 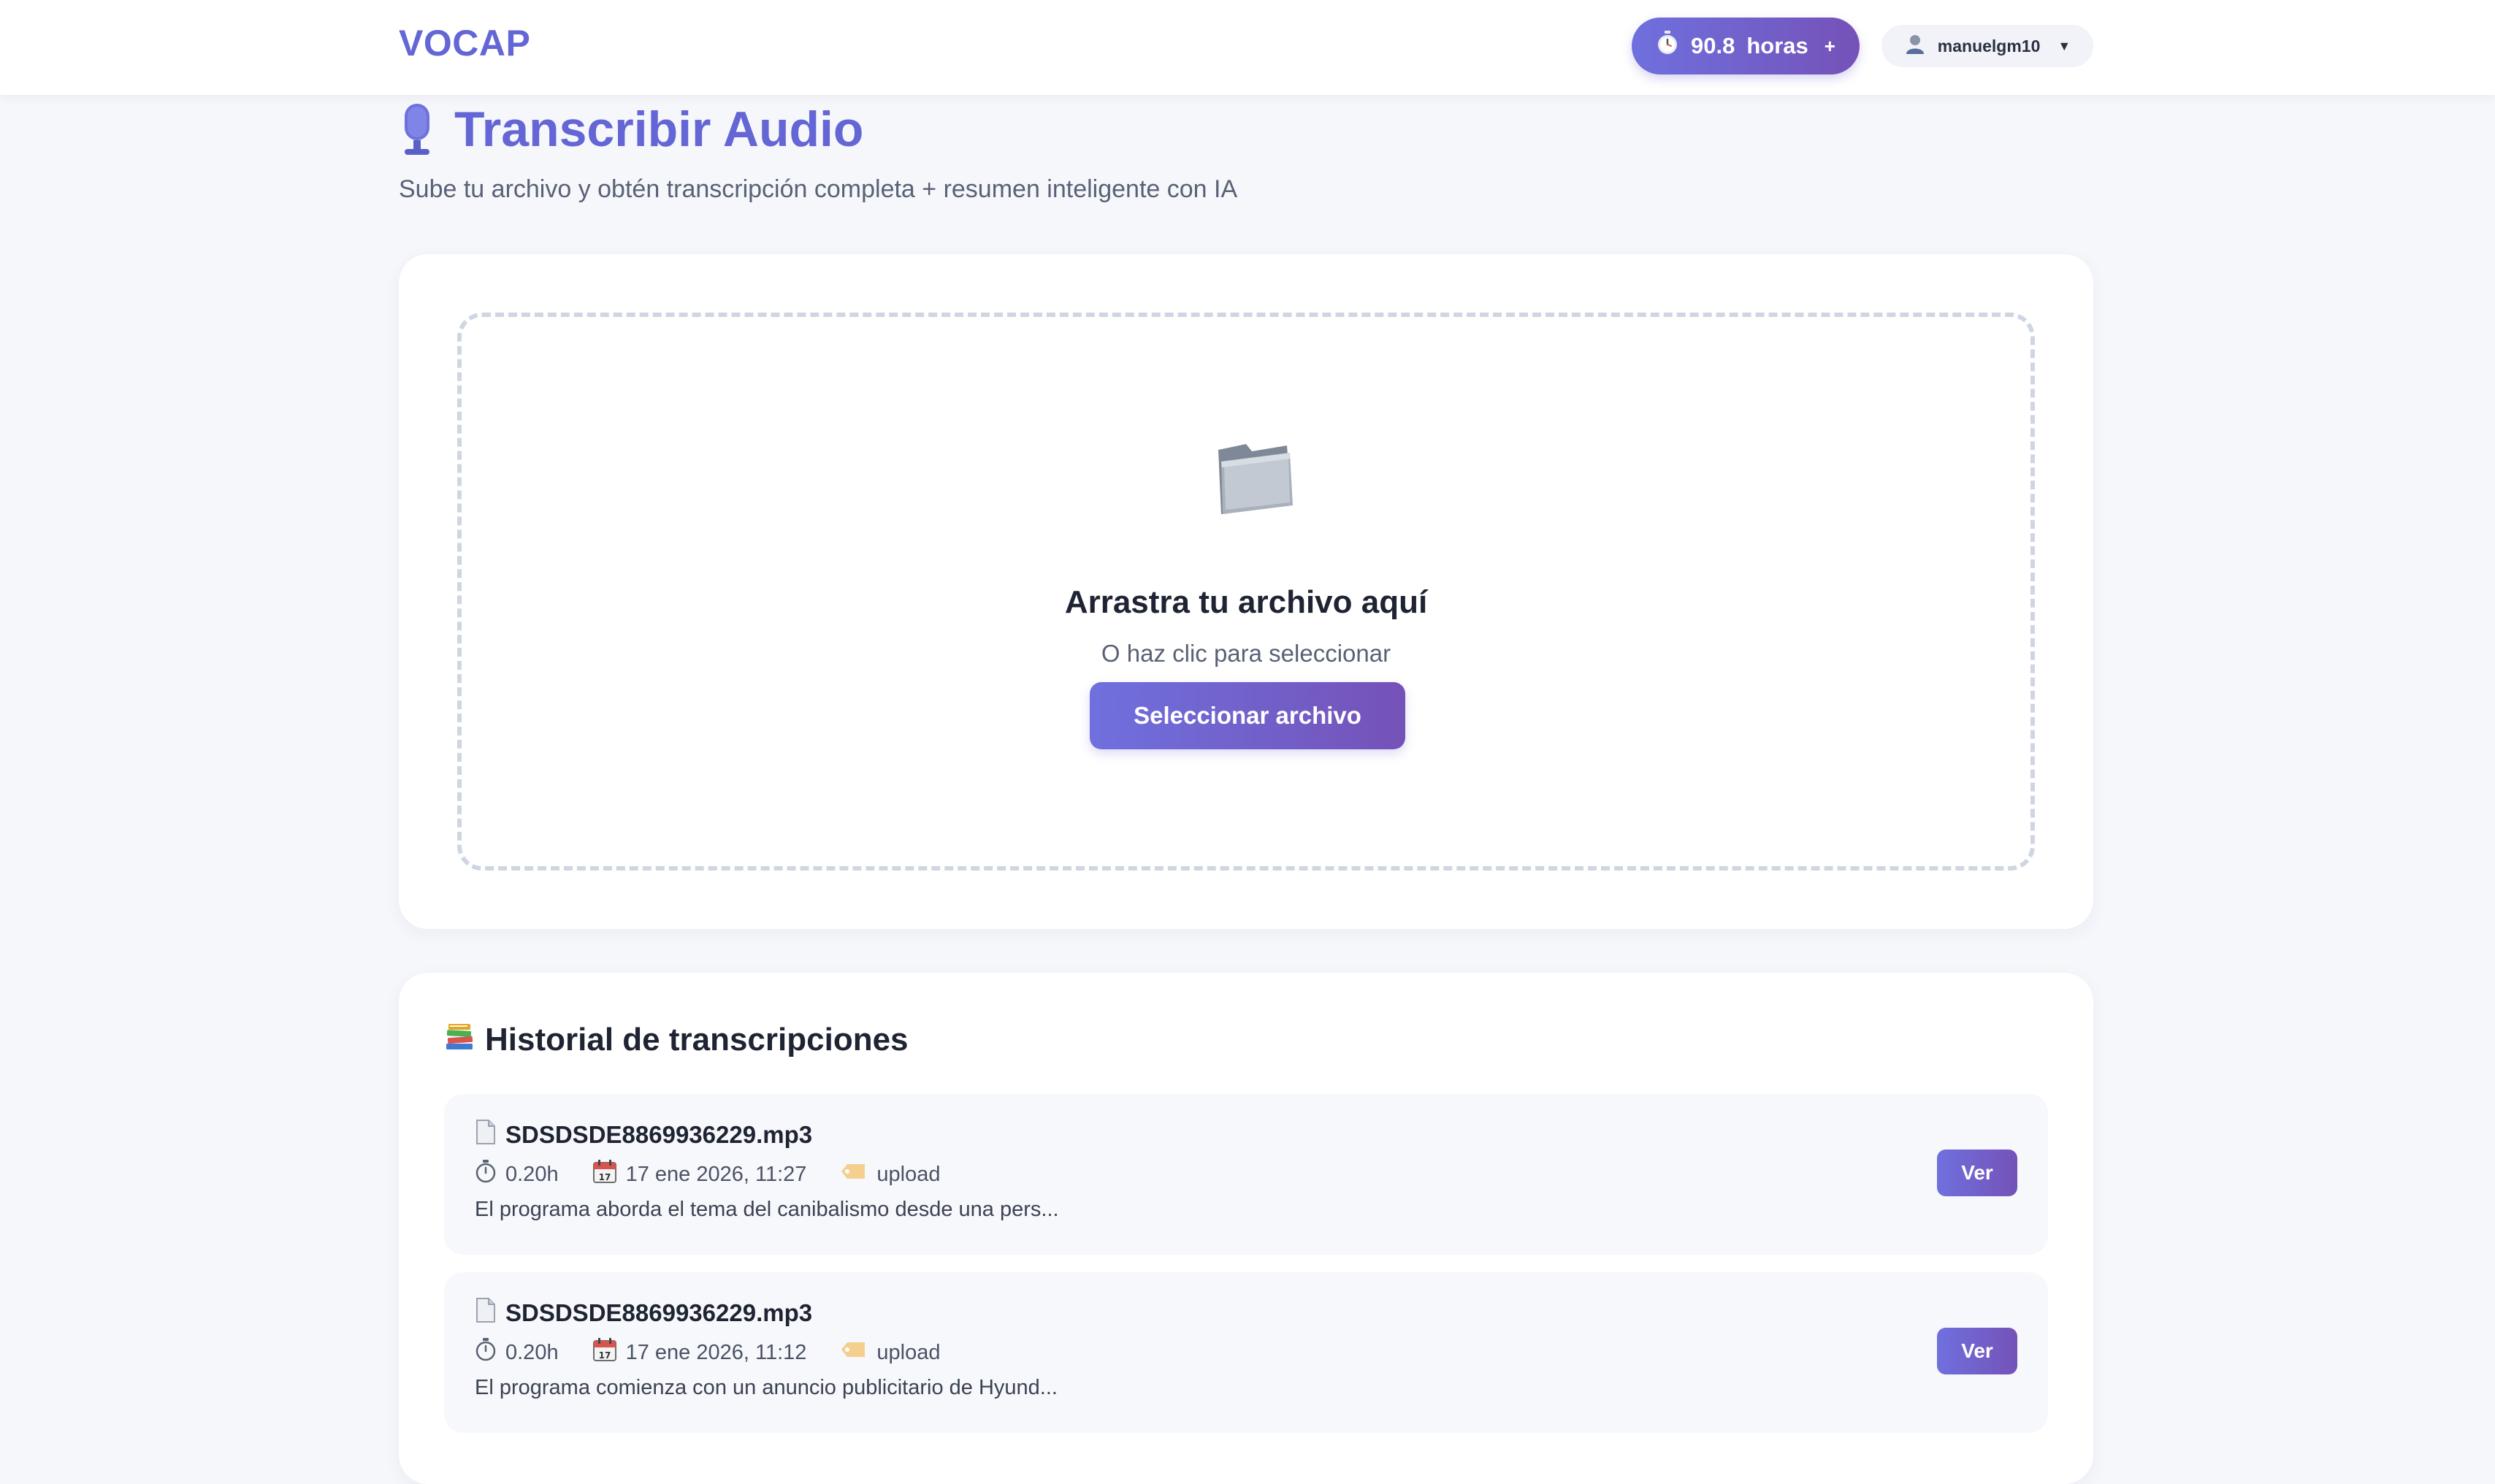 I want to click on history-item-meta: 0.20h 17 17 ene 2026, 11:12 upload, so click(x=707, y=1353).